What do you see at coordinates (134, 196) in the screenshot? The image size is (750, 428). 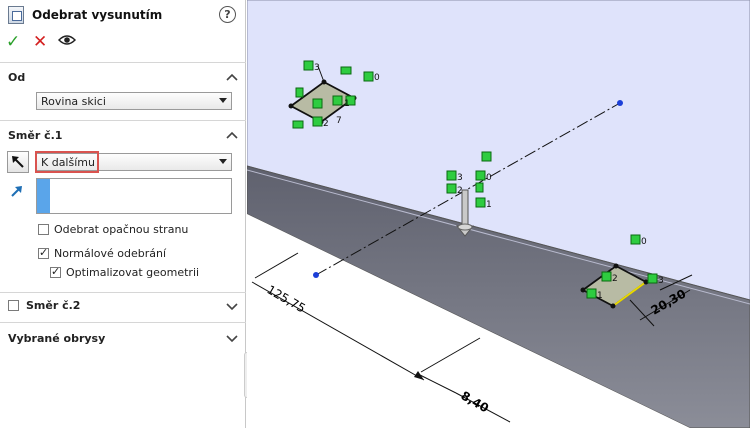 I see `direction-vector-field` at bounding box center [134, 196].